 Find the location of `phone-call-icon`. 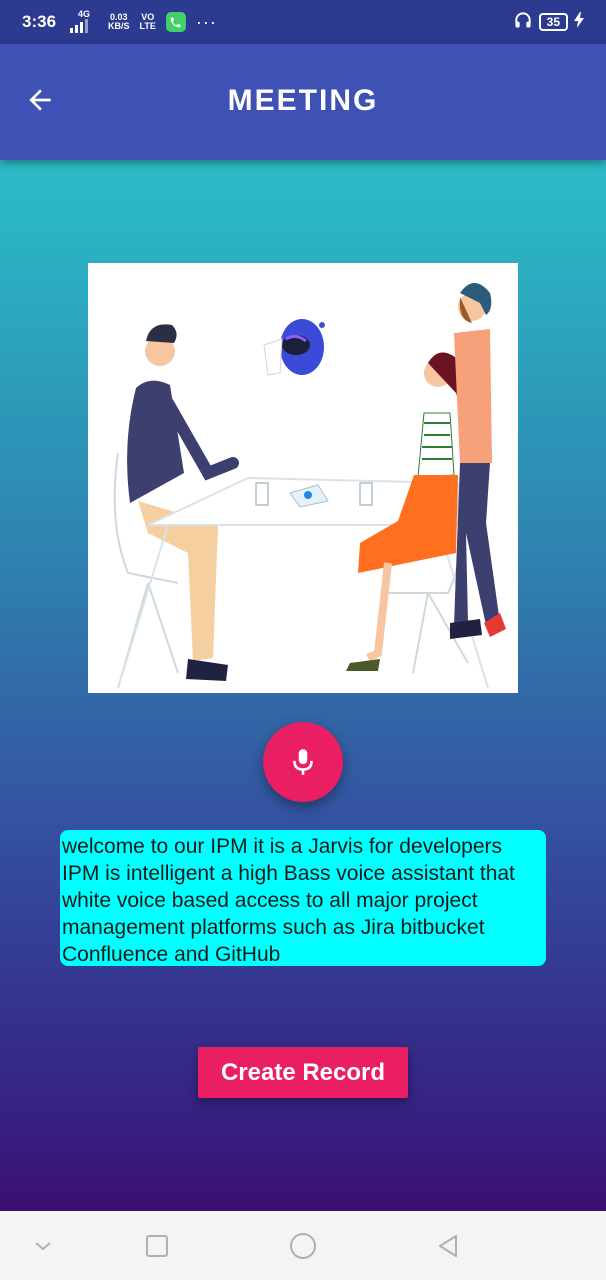

phone-call-icon is located at coordinates (175, 22).